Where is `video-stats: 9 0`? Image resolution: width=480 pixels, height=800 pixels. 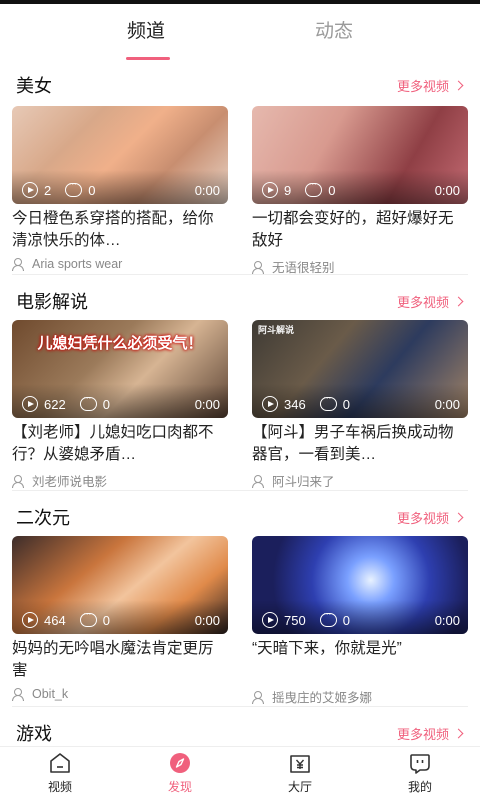
video-stats: 9 0 is located at coordinates (299, 188).